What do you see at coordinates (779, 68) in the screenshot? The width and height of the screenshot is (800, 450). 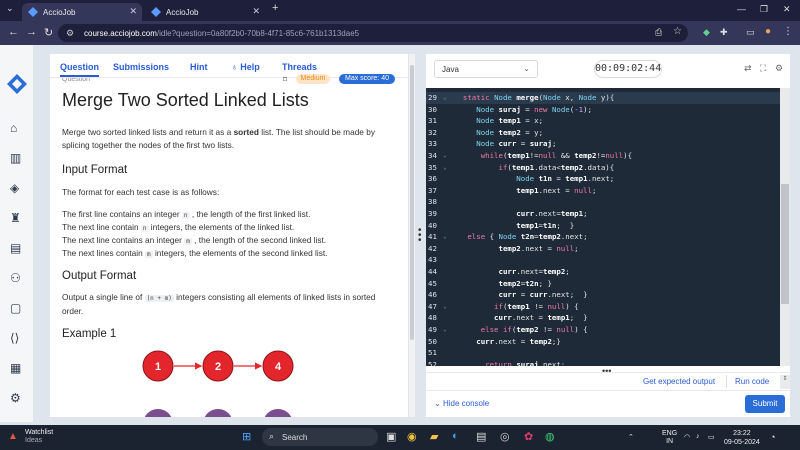 I see `editor-settings-icon: ⚙` at bounding box center [779, 68].